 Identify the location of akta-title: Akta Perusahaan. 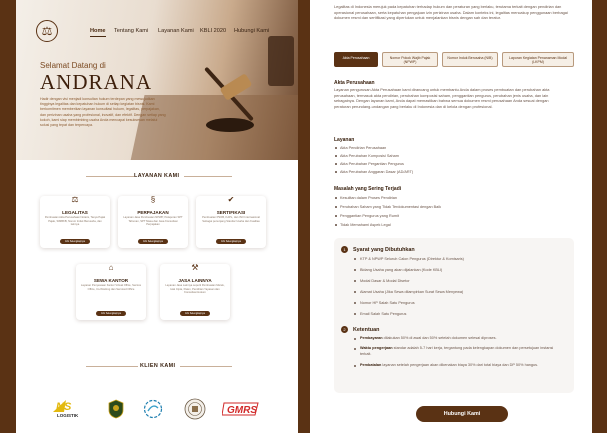
(354, 83).